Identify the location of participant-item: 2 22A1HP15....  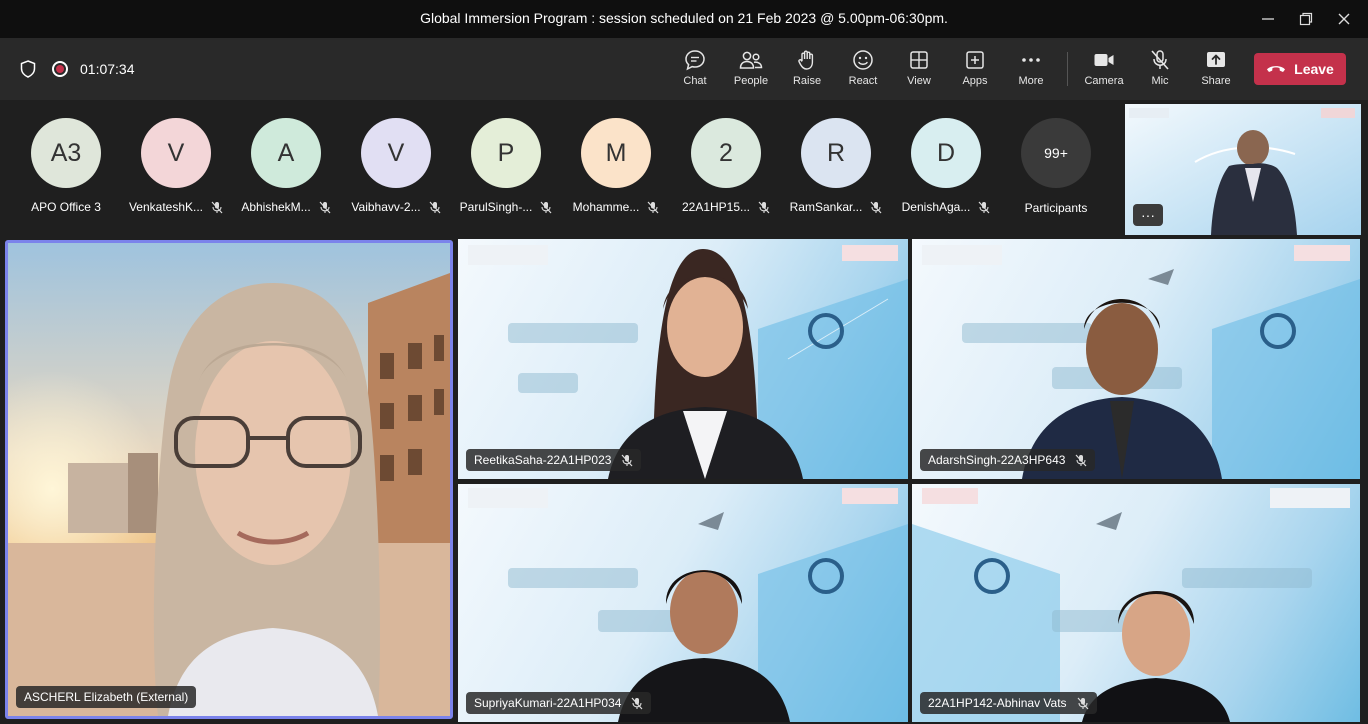
(726, 166).